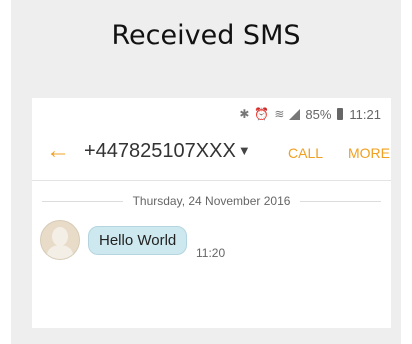 Image resolution: width=412 pixels, height=344 pixels. What do you see at coordinates (340, 114) in the screenshot?
I see `battery-icon` at bounding box center [340, 114].